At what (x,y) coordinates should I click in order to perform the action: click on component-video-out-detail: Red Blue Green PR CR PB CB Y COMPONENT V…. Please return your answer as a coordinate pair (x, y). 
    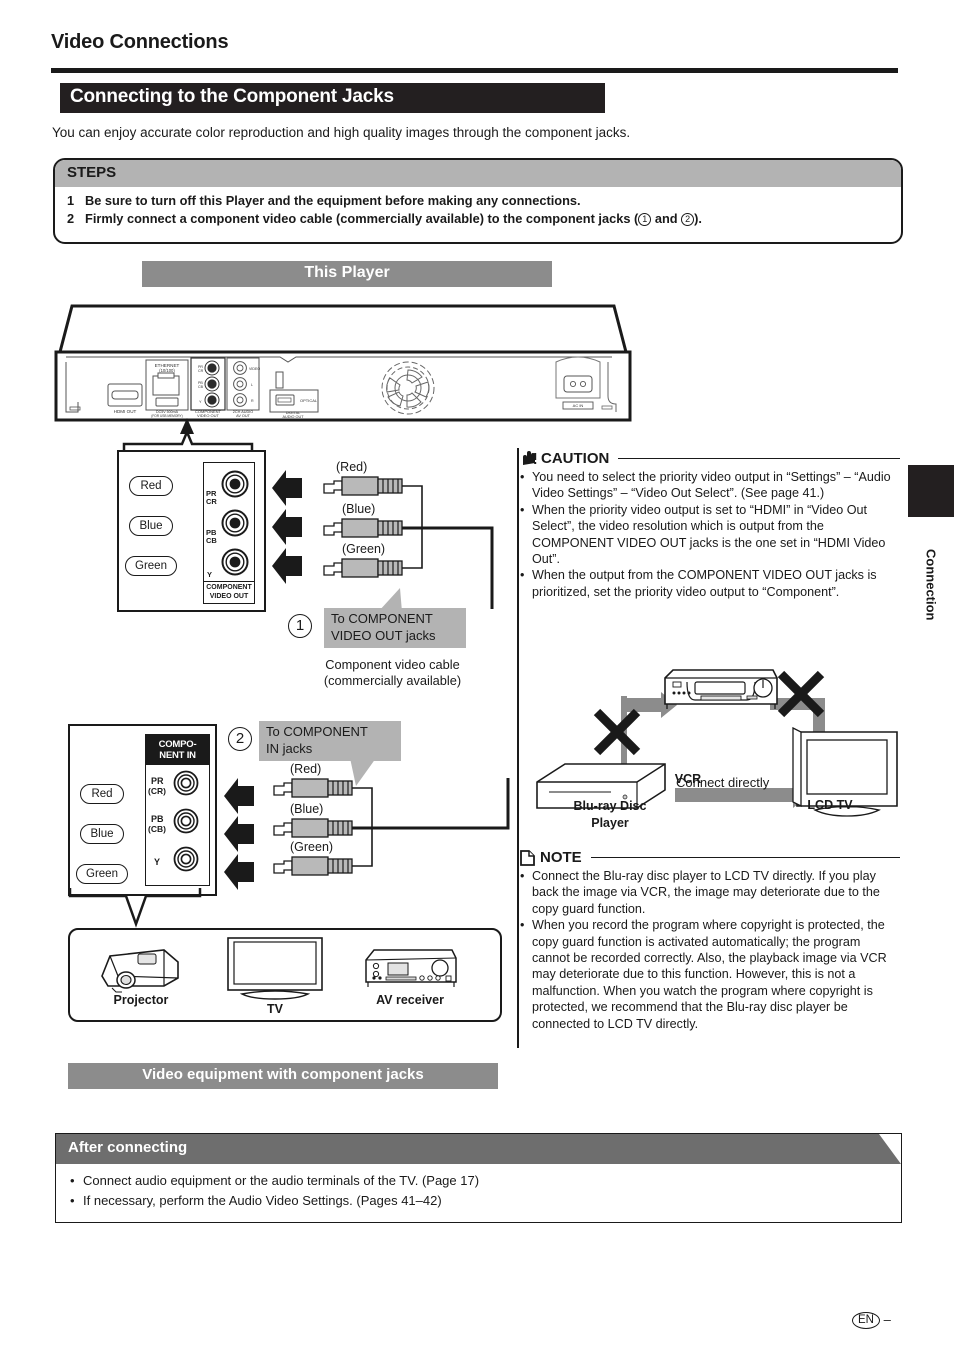
    Looking at the image, I should click on (191, 531).